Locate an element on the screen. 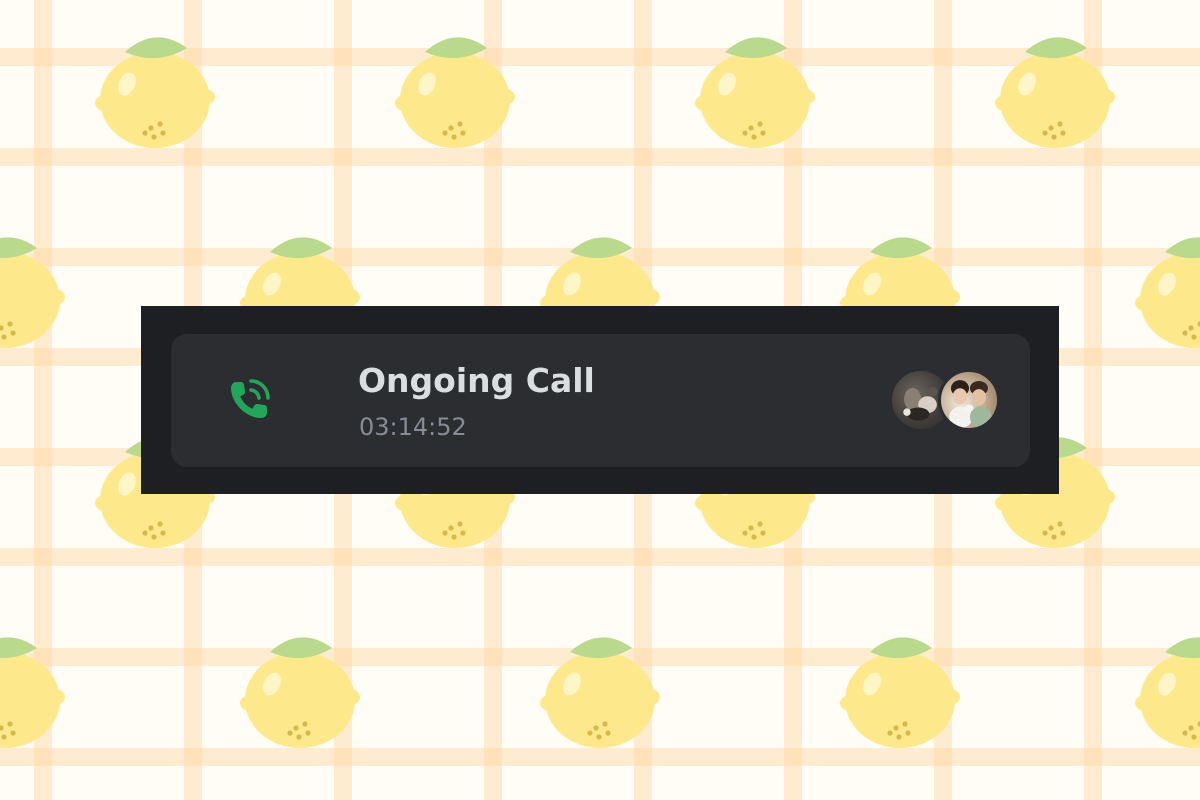  participant-avatars is located at coordinates (946, 400).